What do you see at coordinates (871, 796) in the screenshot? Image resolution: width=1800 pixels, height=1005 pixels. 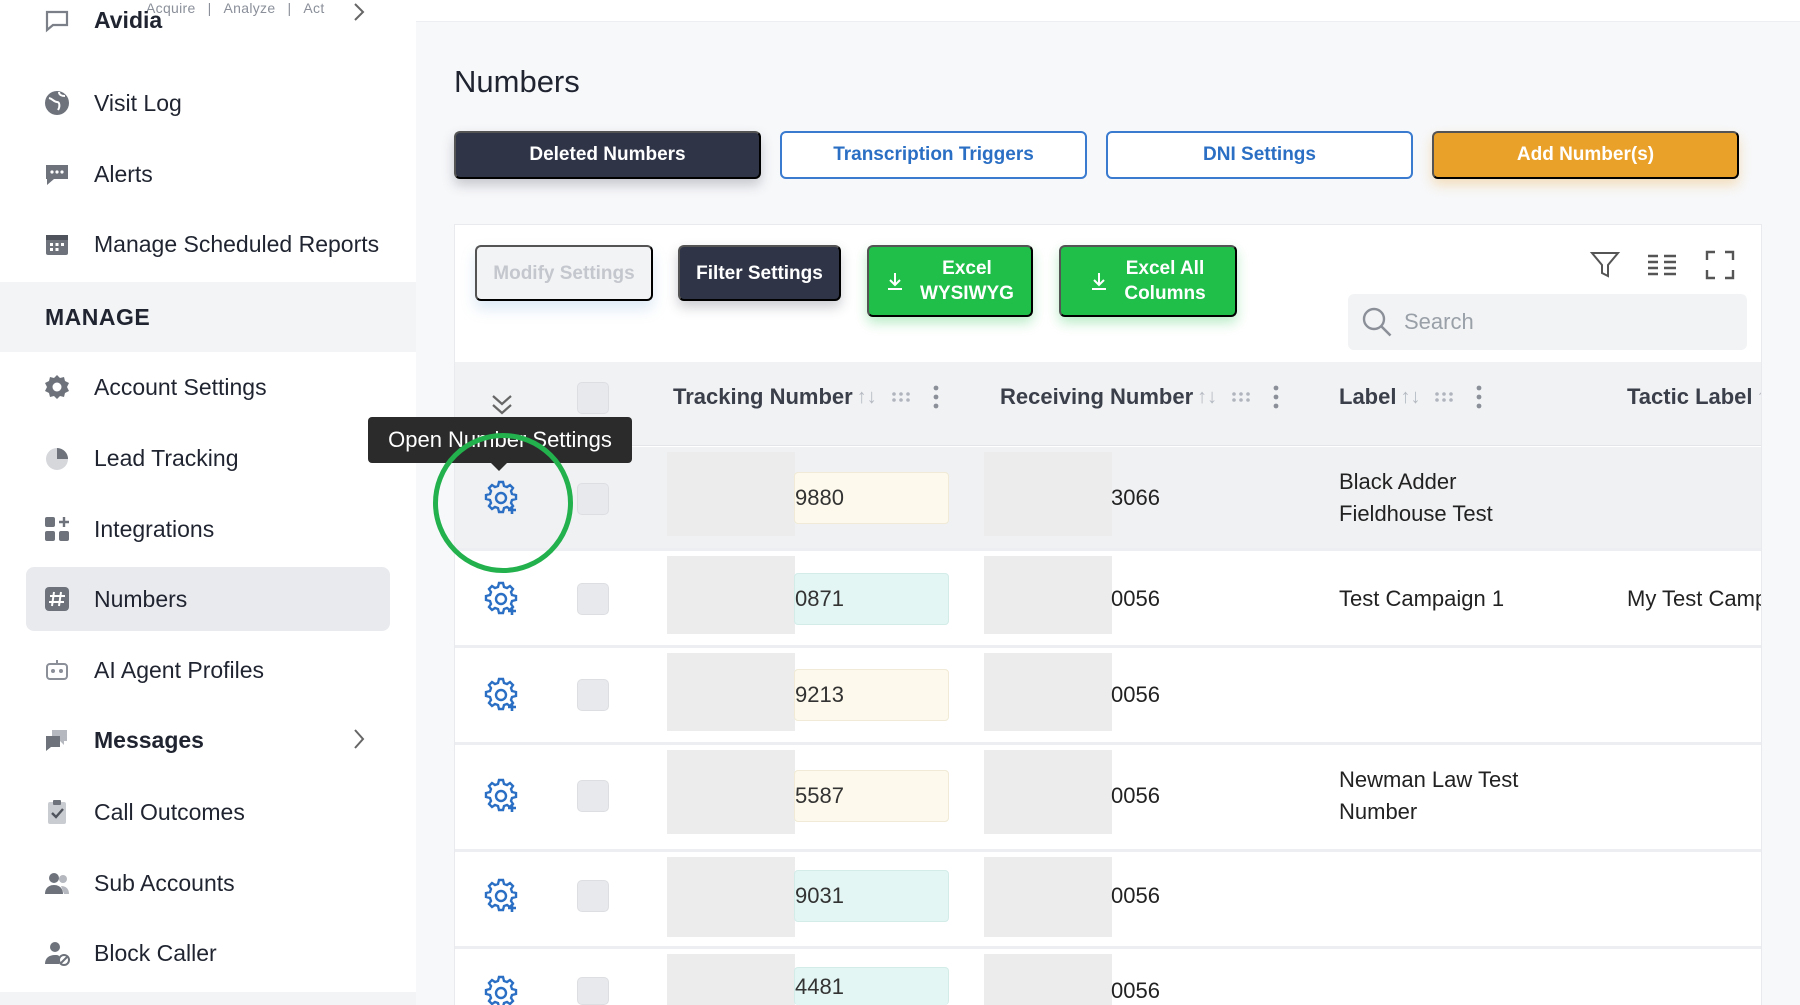 I see `tracking-number-cell: 5587` at bounding box center [871, 796].